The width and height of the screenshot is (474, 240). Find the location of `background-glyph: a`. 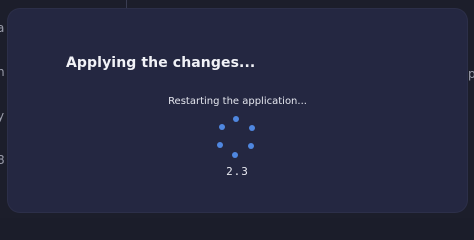

background-glyph: a is located at coordinates (2, 28).